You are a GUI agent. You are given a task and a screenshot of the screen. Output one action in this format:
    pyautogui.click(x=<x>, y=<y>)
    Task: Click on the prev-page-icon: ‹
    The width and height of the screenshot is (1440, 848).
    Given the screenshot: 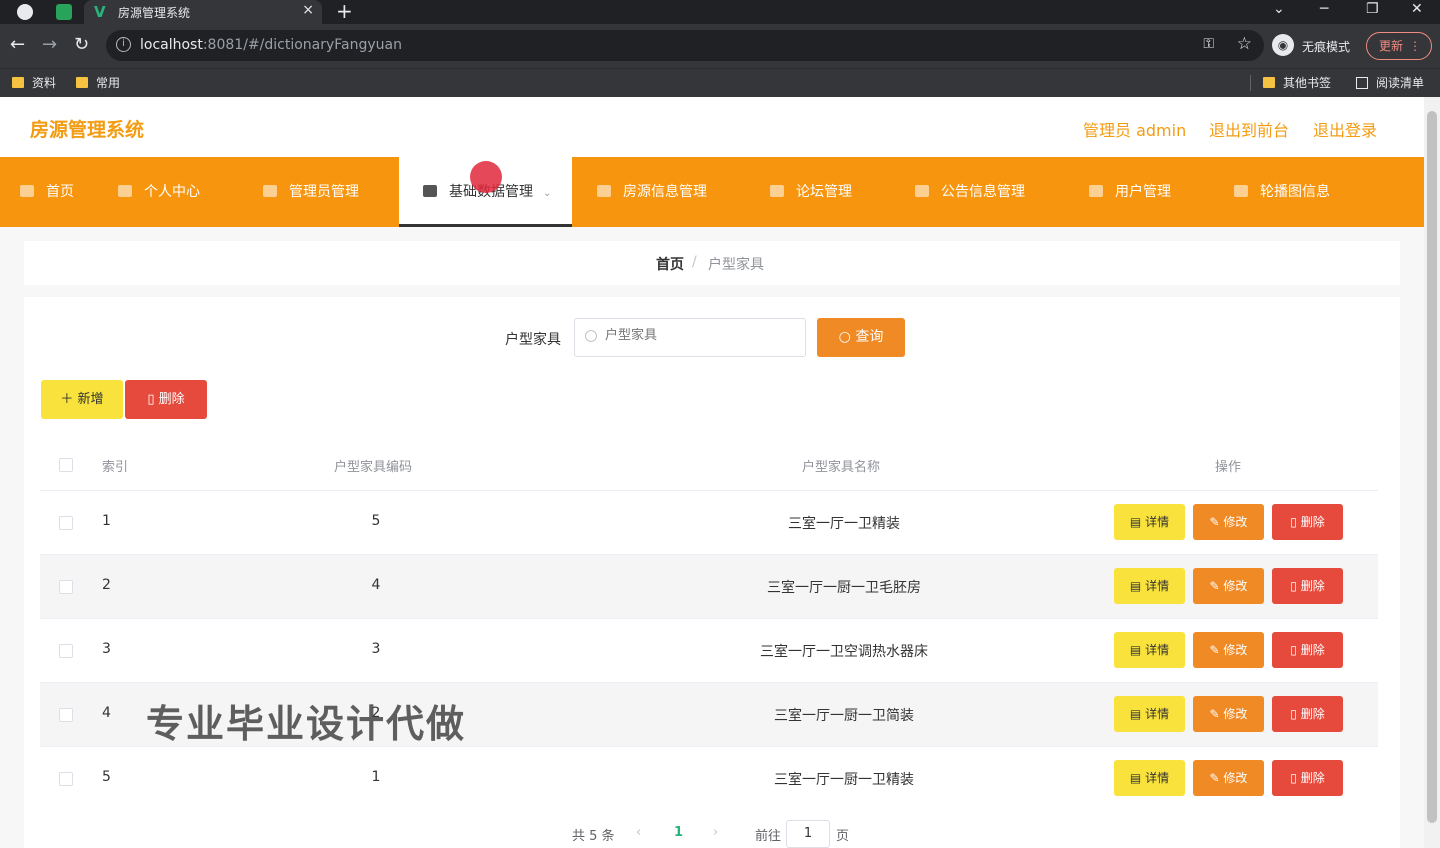 What is the action you would take?
    pyautogui.click(x=638, y=832)
    